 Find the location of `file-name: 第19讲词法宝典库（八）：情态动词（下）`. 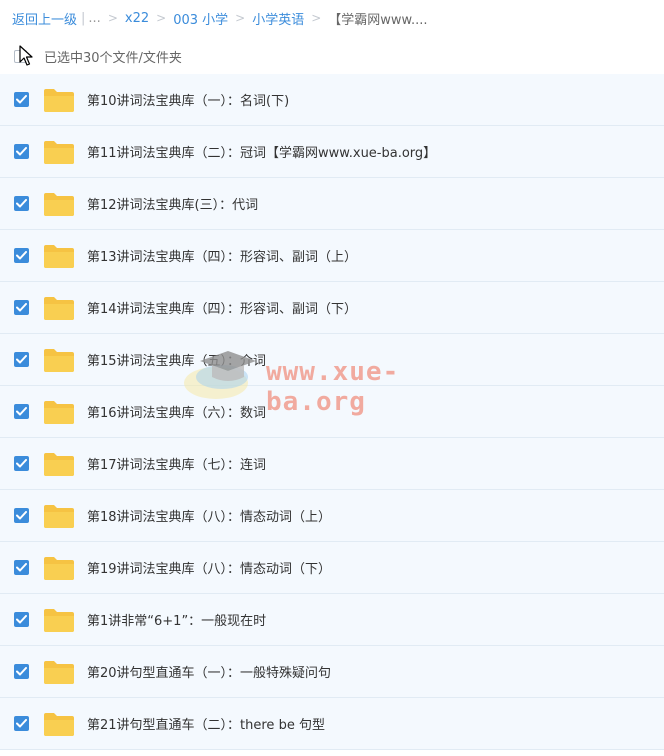

file-name: 第19讲词法宝典库（八）：情态动词（下） is located at coordinates (209, 567).